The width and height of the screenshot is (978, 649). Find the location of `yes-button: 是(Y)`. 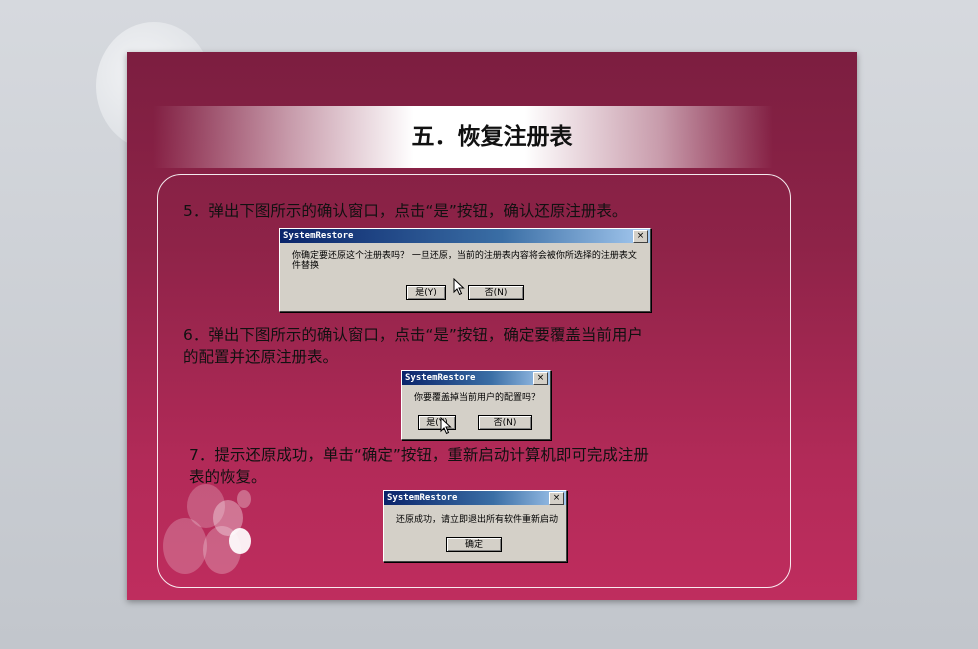

yes-button: 是(Y) is located at coordinates (426, 292).